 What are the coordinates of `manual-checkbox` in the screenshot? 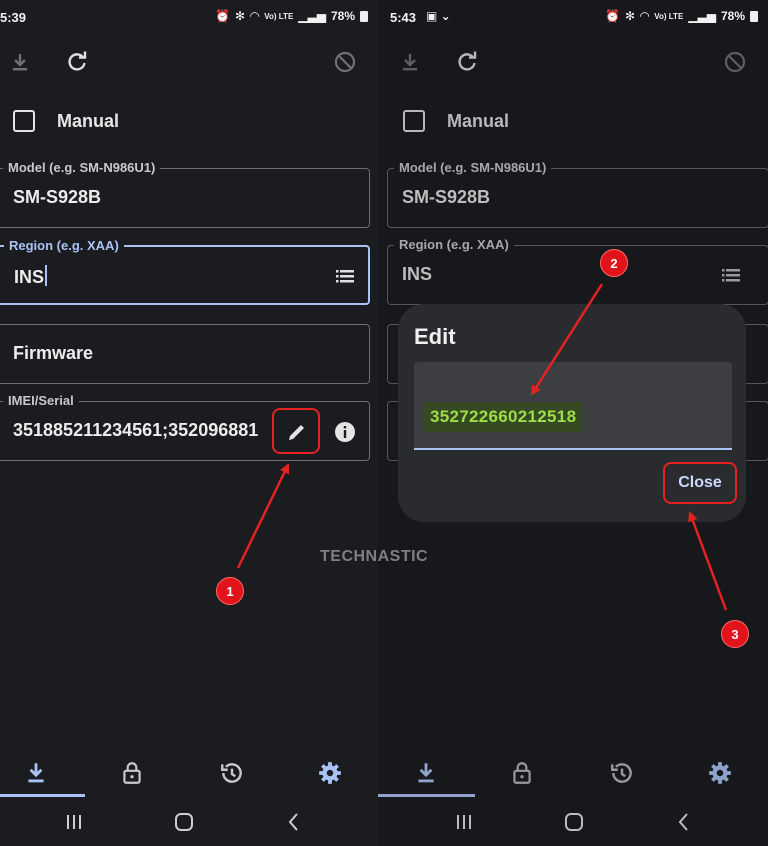 It's located at (24, 121).